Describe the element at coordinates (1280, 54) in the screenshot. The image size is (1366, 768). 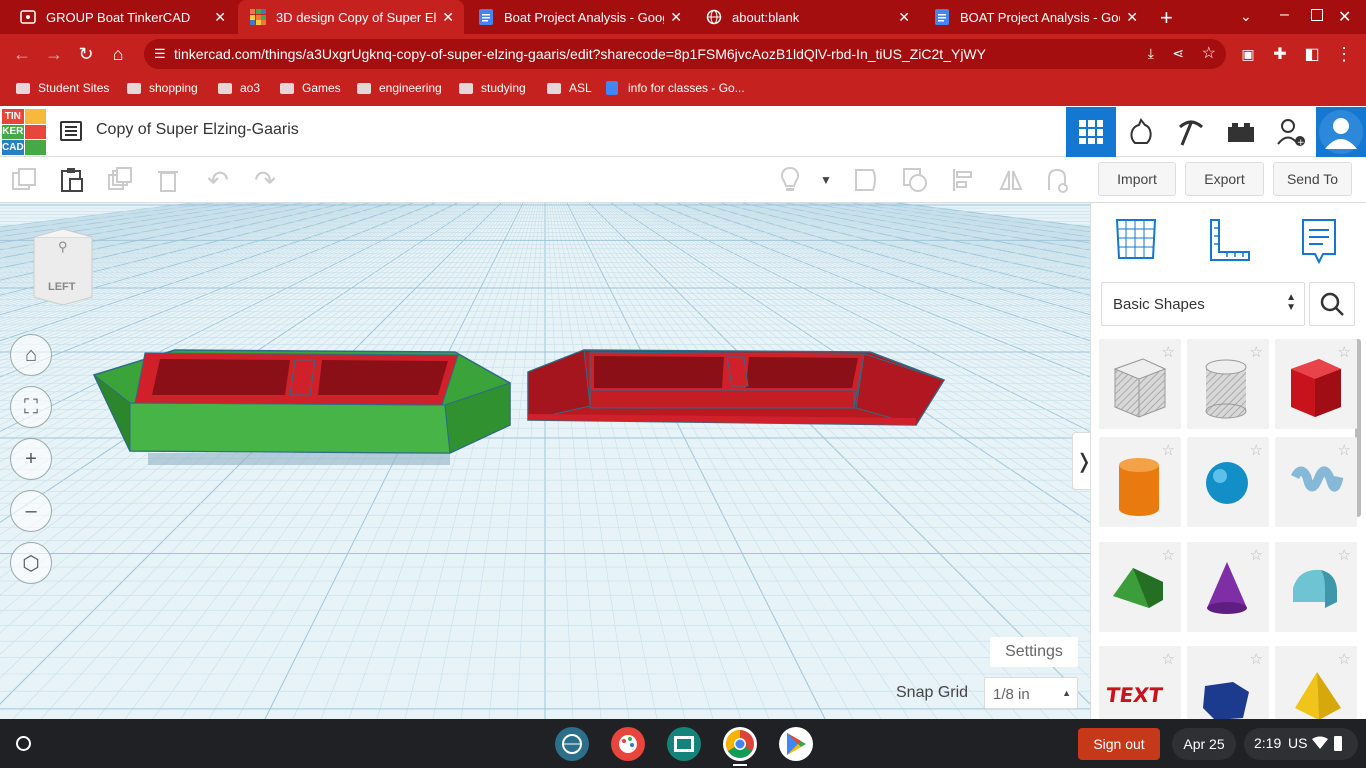
I see `puzzle-icon: ✚` at that location.